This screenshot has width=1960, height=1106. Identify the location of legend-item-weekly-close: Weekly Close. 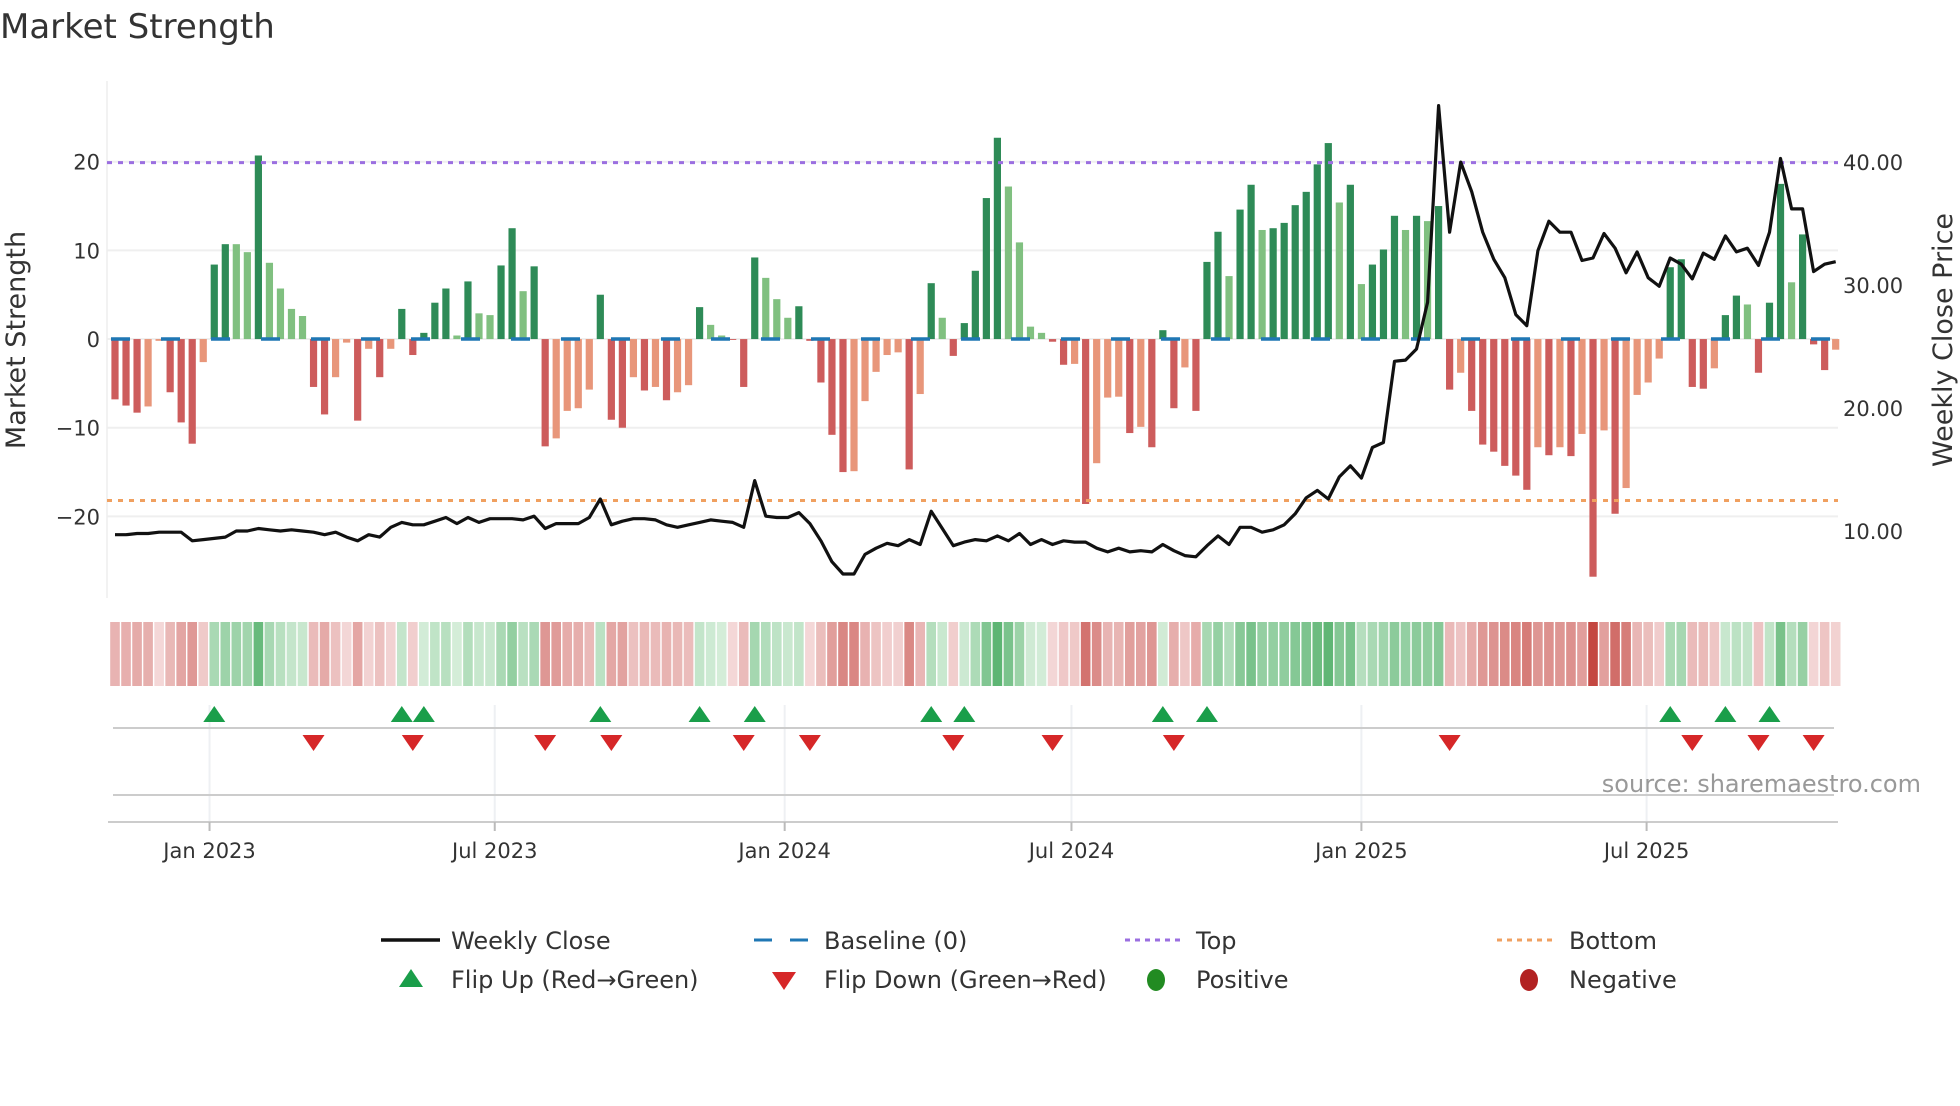
(496, 941).